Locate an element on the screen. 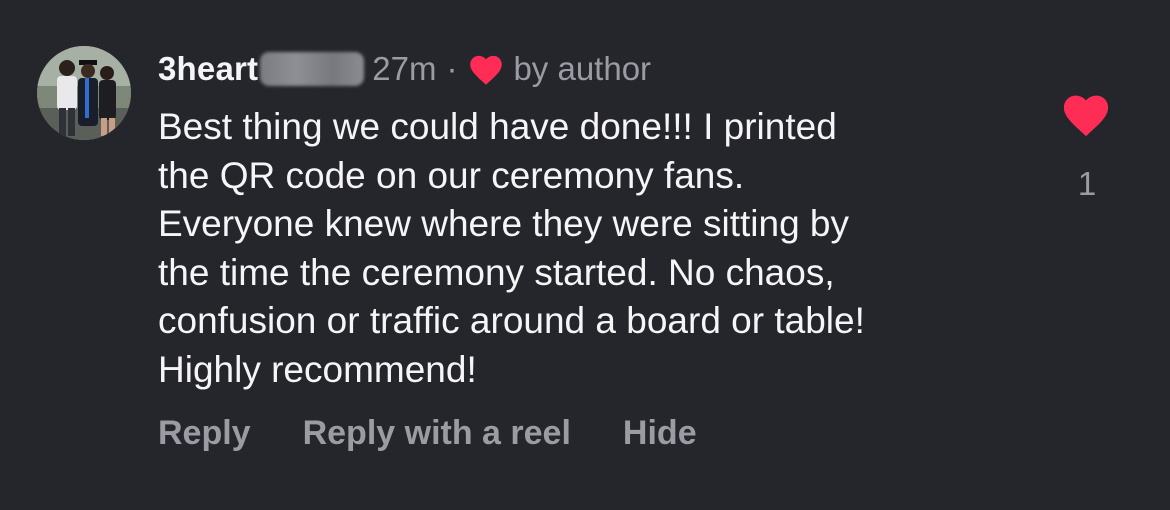  liked-by-author-label: by author is located at coordinates (582, 68).